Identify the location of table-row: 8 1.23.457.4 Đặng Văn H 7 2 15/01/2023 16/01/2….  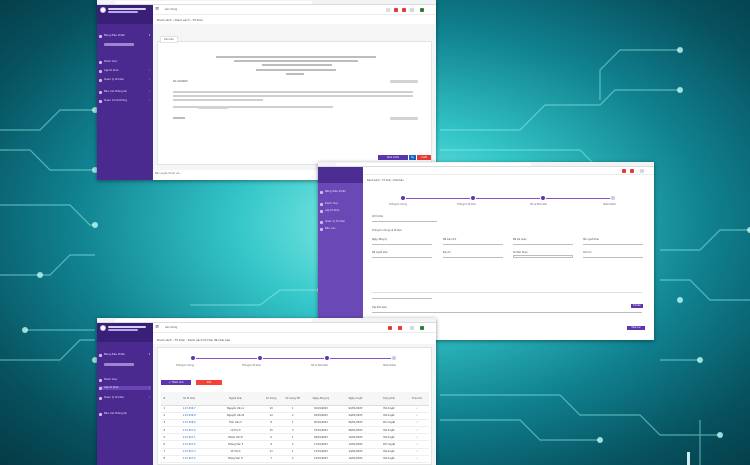
(295, 459).